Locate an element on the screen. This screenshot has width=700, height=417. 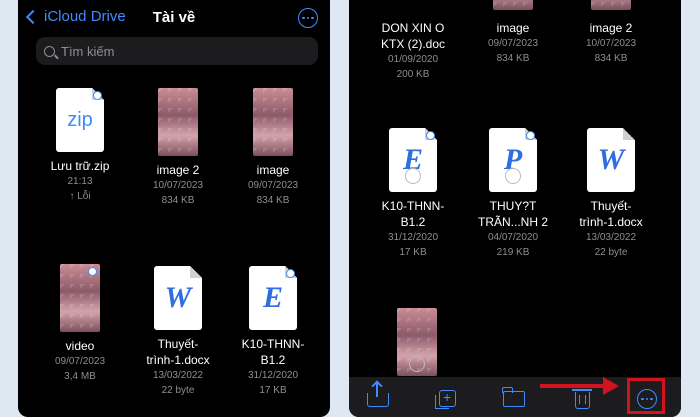
file-size: 219 KB is located at coordinates (513, 252).